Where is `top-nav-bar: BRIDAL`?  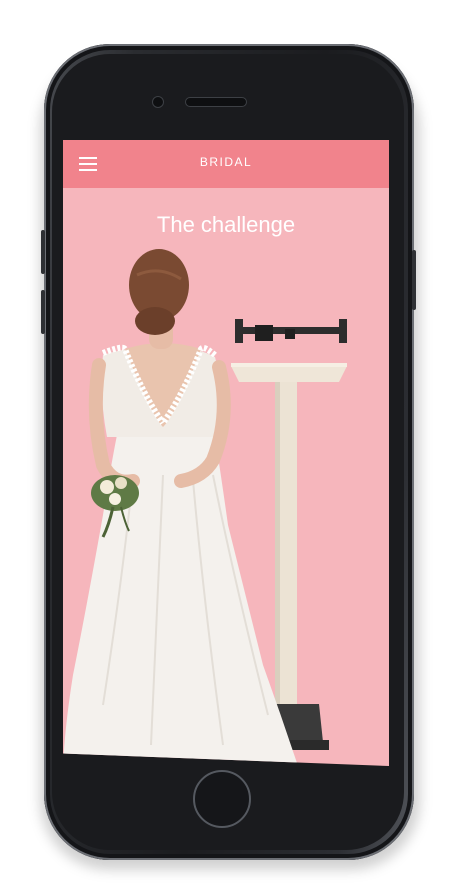
top-nav-bar: BRIDAL is located at coordinates (226, 164).